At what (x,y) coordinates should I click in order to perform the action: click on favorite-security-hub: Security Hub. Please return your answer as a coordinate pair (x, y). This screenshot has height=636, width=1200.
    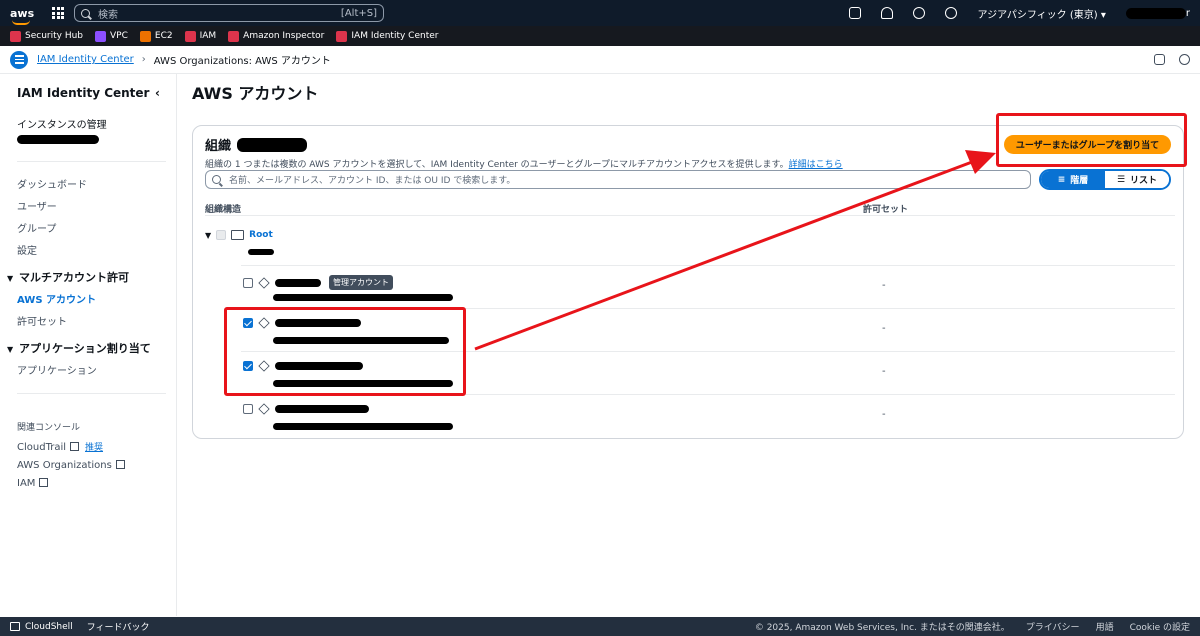
    Looking at the image, I should click on (46, 36).